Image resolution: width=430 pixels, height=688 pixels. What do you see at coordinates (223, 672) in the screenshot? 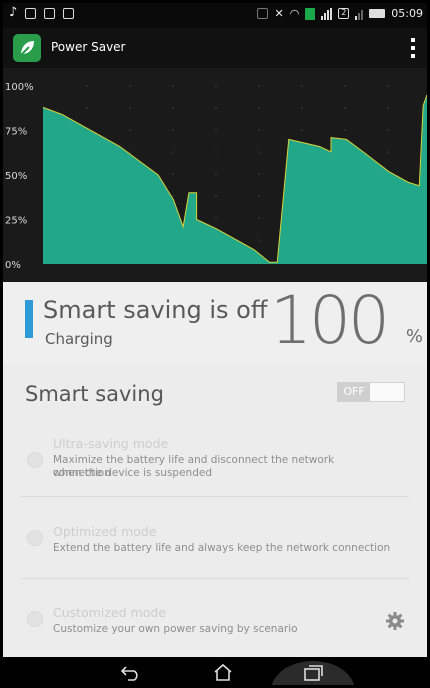
I see `home-icon` at bounding box center [223, 672].